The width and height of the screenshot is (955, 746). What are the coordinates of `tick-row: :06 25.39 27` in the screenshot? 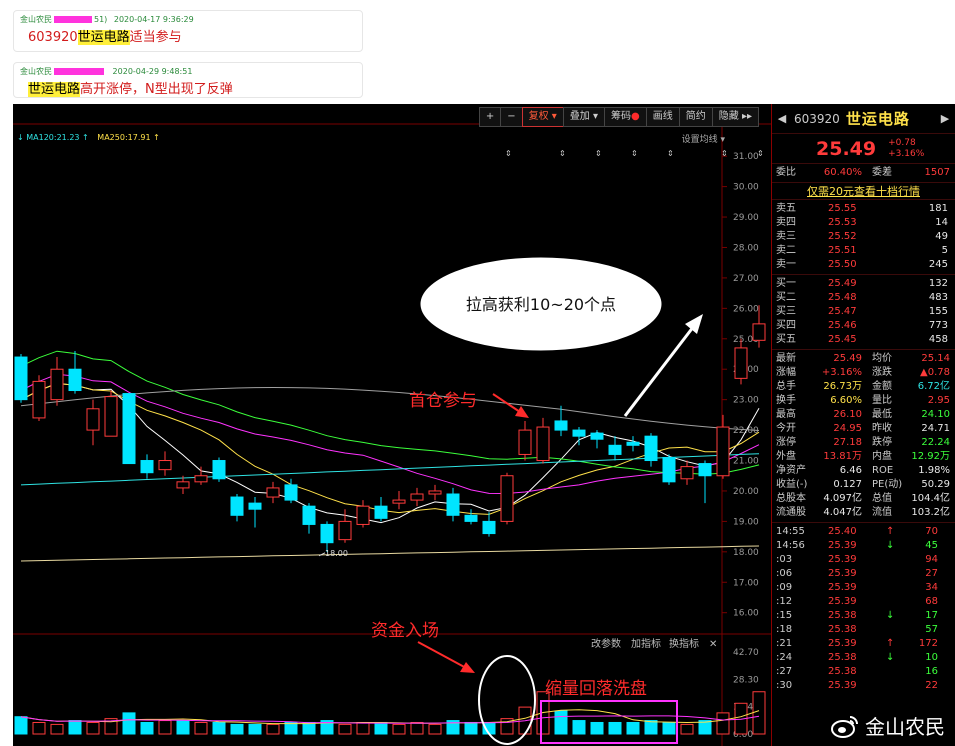 It's located at (863, 574).